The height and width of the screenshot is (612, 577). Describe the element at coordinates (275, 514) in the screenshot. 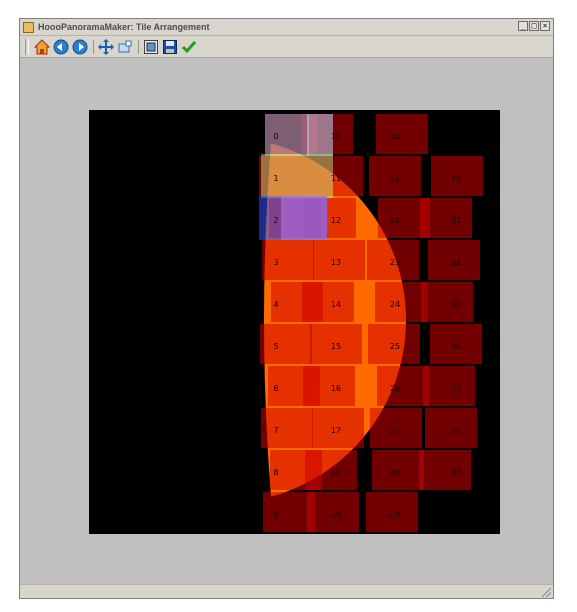

I see `tile-label-9: 9` at that location.